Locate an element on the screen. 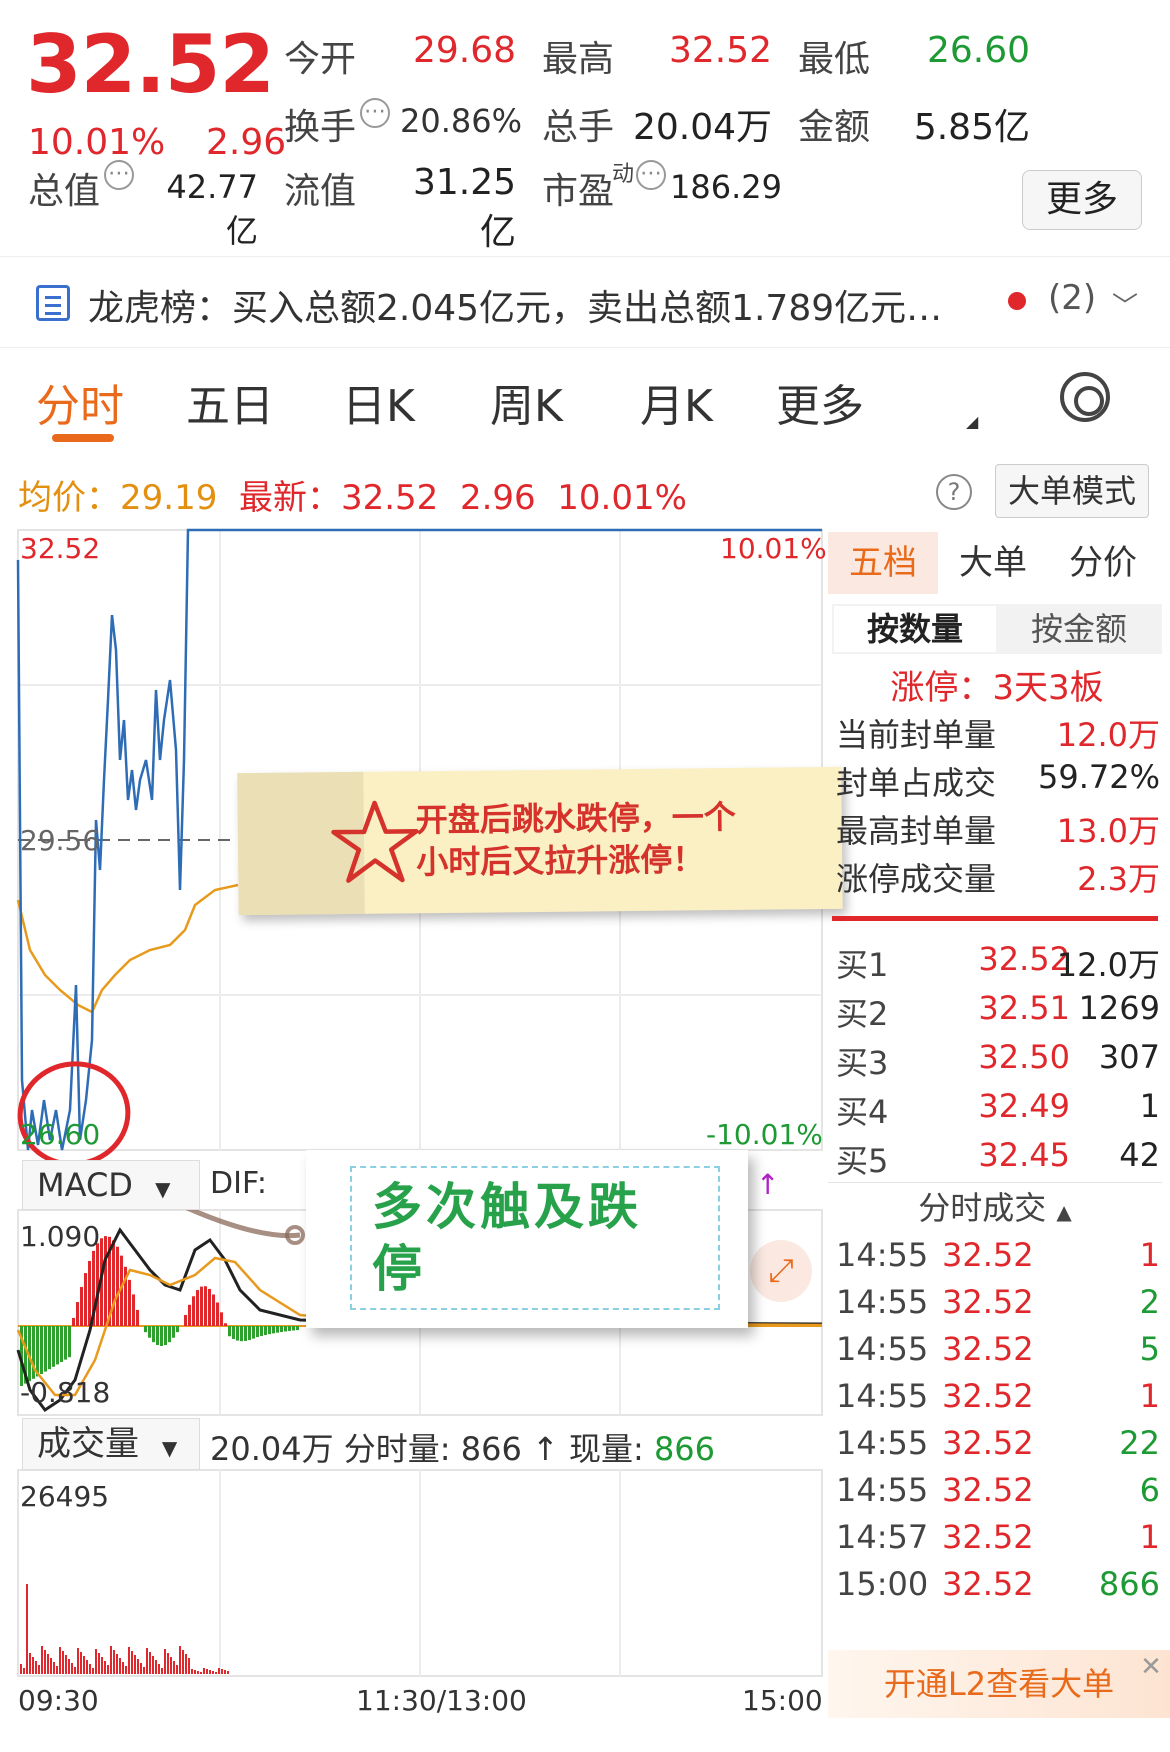 Image resolution: width=1170 pixels, height=1752 pixels. tick-qty: 5 is located at coordinates (1149, 1349).